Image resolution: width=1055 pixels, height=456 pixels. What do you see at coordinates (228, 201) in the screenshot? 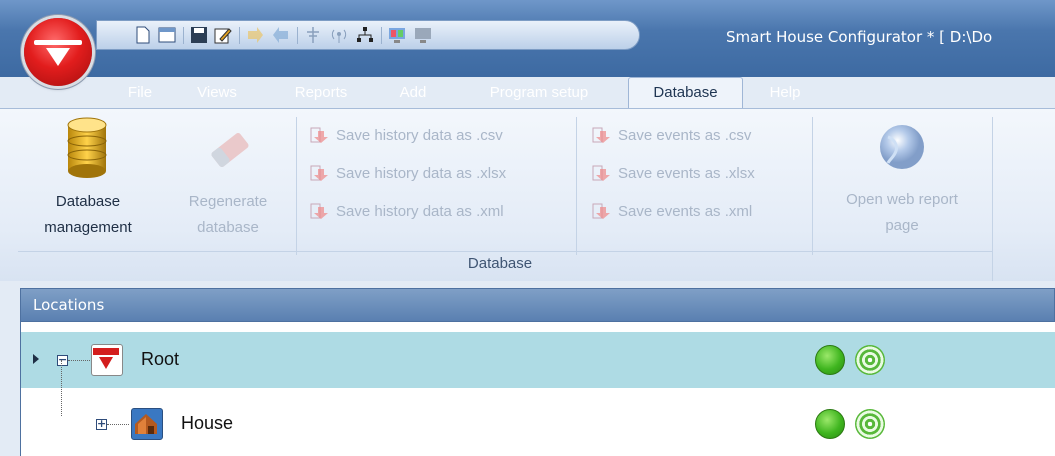
I see `regenerate-label-line1: Regenerate` at bounding box center [228, 201].